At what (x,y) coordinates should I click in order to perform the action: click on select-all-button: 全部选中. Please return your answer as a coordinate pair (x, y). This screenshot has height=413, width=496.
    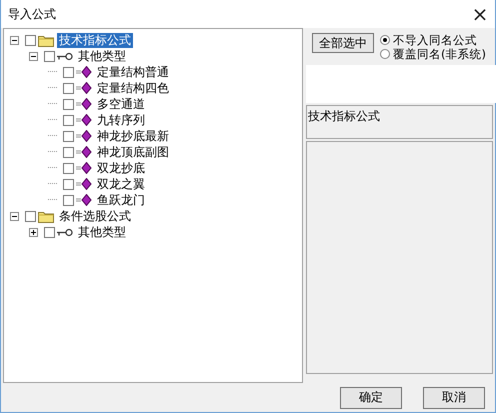
    Looking at the image, I should click on (343, 43).